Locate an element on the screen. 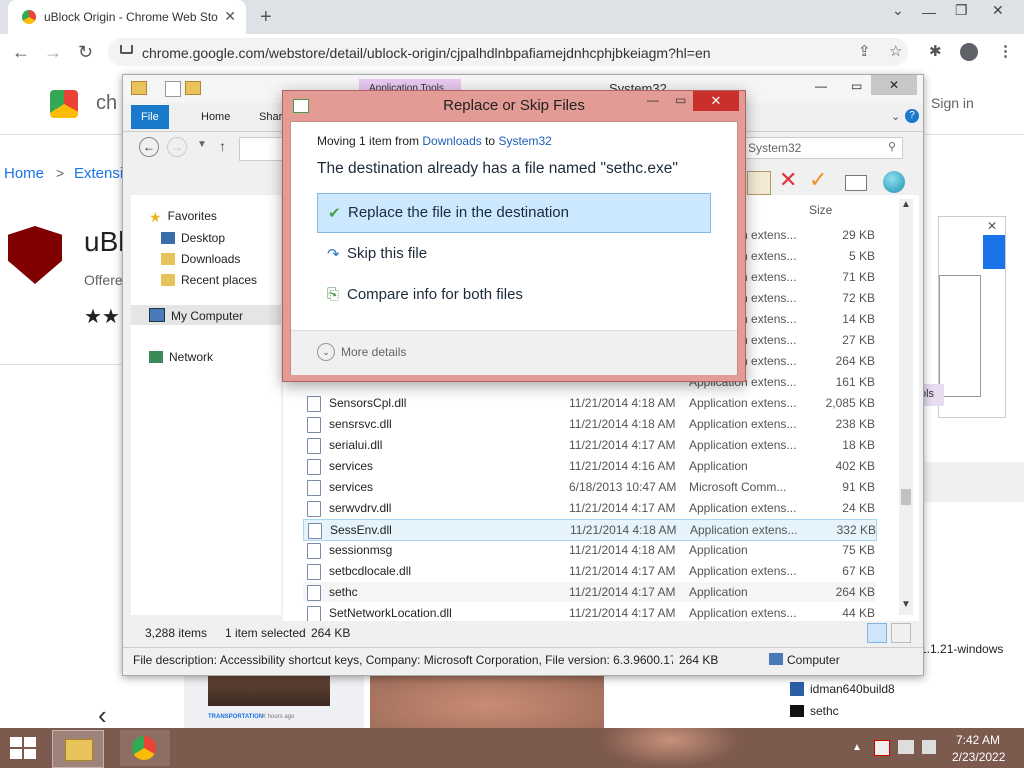 The height and width of the screenshot is (768, 1024). new-tab-button: + is located at coordinates (266, 17).